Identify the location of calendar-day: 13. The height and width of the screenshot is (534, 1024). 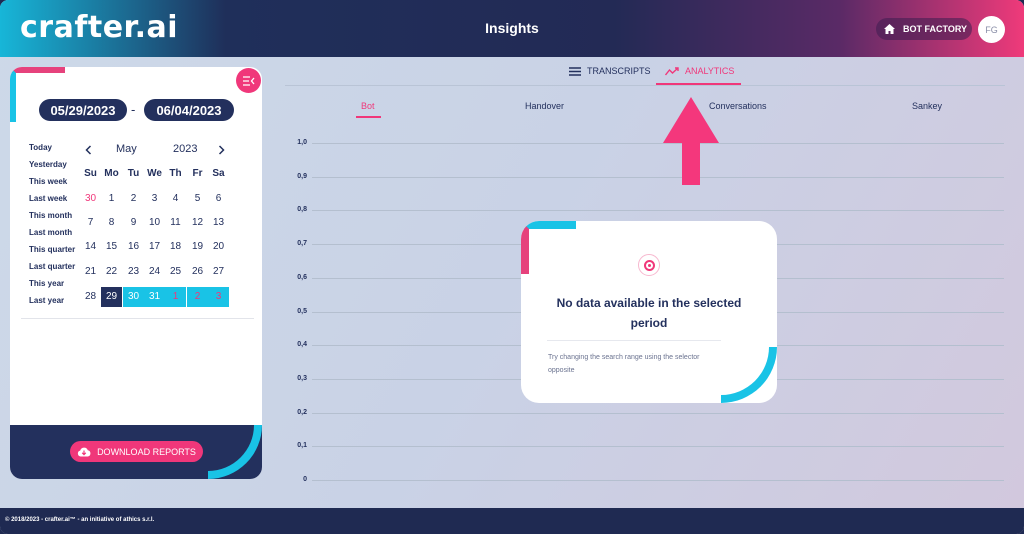
(218, 223).